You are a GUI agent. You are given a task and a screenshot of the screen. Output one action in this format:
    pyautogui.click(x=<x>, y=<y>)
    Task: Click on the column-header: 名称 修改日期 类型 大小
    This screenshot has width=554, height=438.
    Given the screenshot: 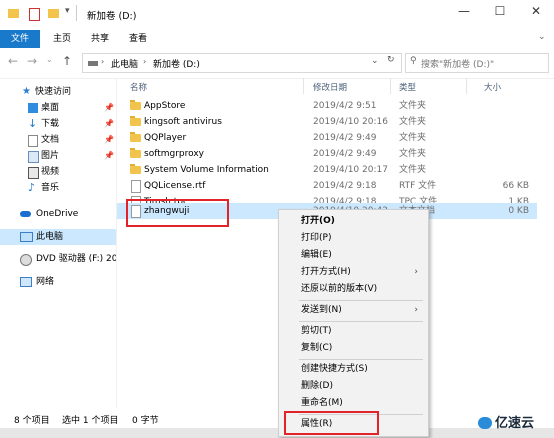 What is the action you would take?
    pyautogui.click(x=327, y=86)
    